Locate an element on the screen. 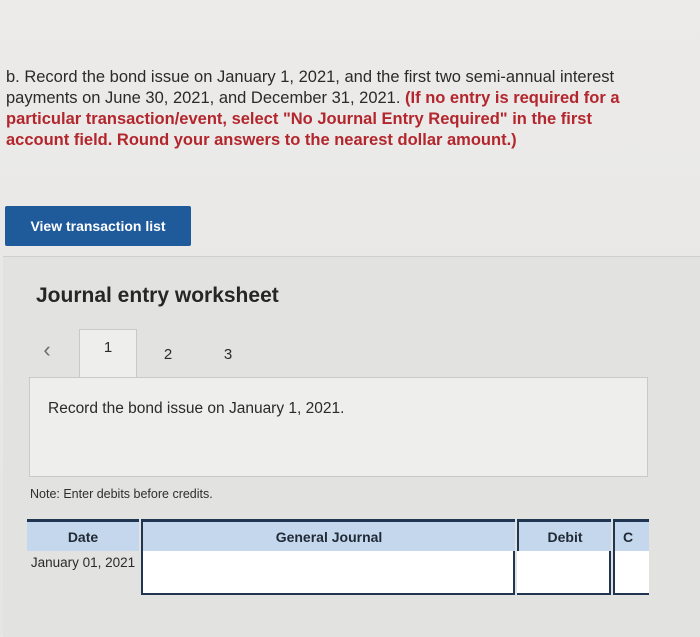  table-row: January 01, 2021 is located at coordinates (338, 573).